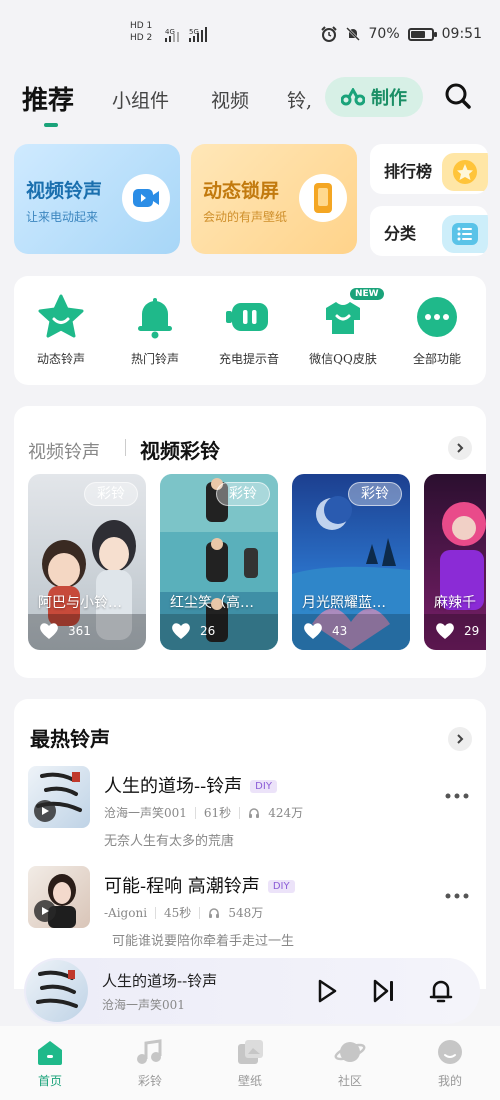  I want to click on nav-label: 社区, so click(349, 1081).